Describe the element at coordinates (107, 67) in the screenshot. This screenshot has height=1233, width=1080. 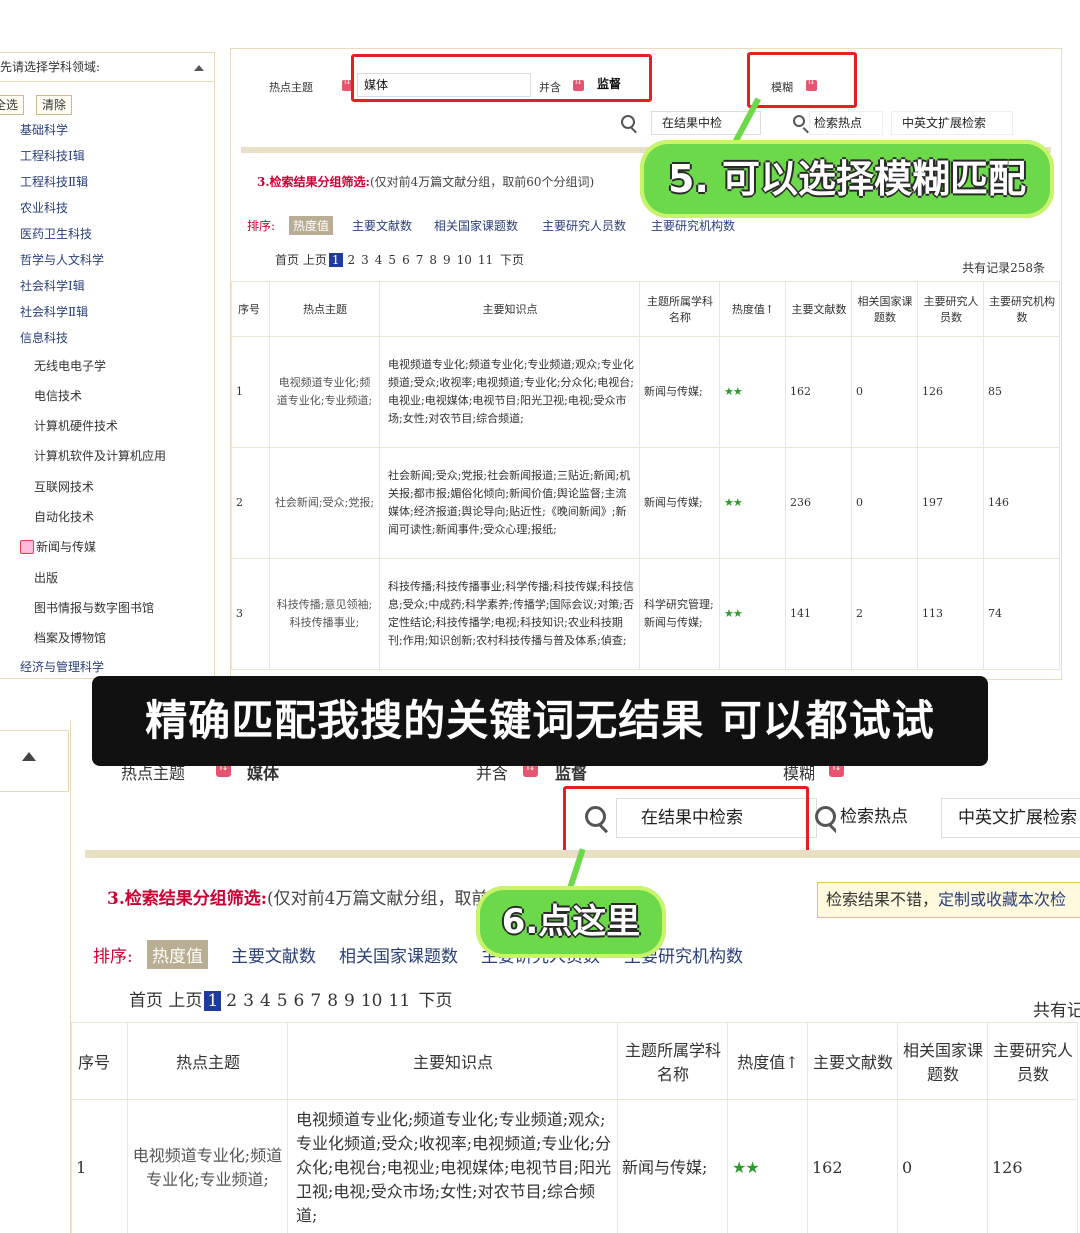
I see `sidebar-header: 先请选择学科领域:` at that location.